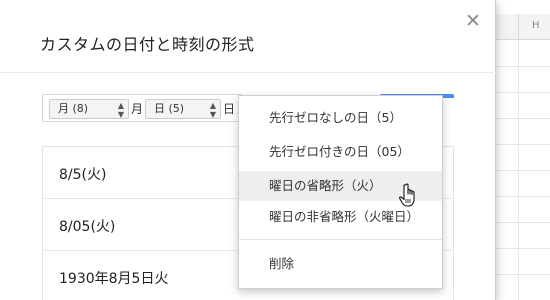 This screenshot has height=300, width=550. What do you see at coordinates (248, 72) in the screenshot?
I see `title-divider` at bounding box center [248, 72].